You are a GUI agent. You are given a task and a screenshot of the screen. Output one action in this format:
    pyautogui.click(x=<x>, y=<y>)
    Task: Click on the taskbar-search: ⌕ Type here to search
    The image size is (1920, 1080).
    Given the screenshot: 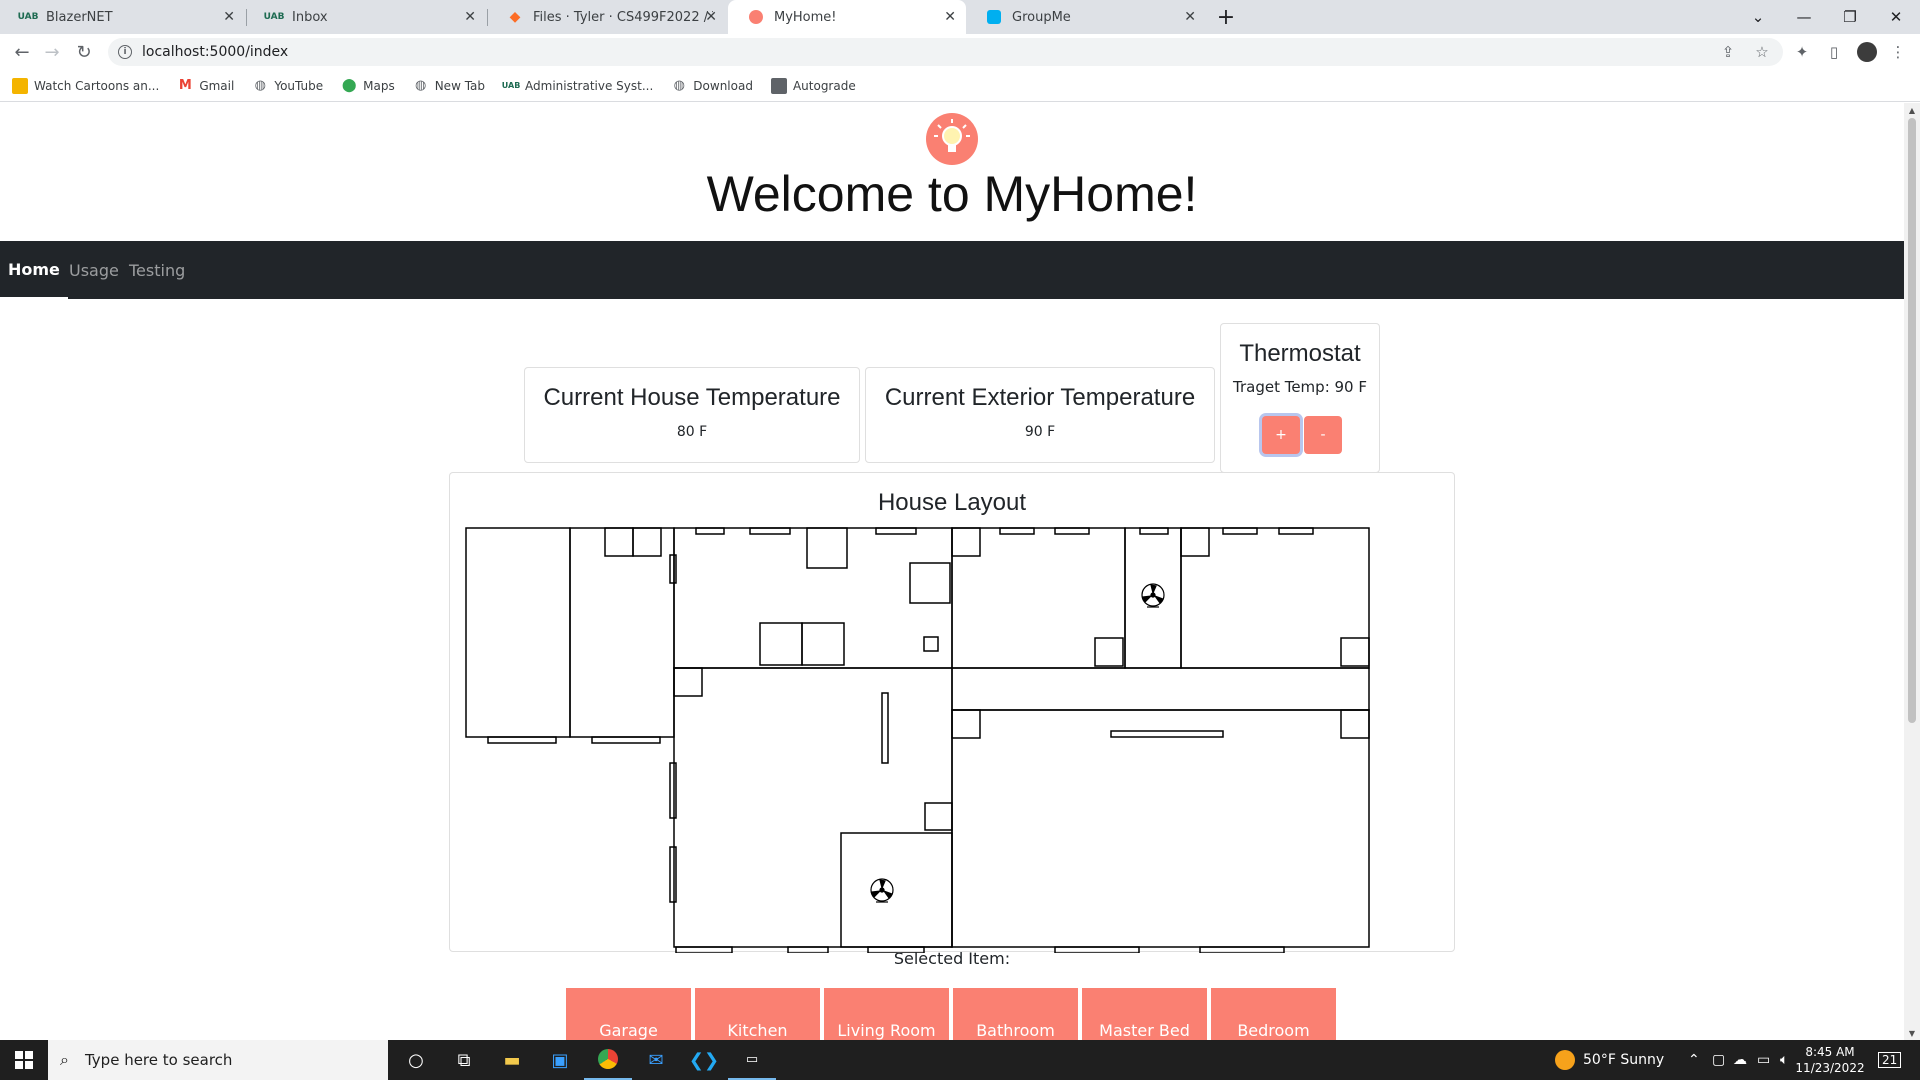 What is the action you would take?
    pyautogui.click(x=218, y=1060)
    